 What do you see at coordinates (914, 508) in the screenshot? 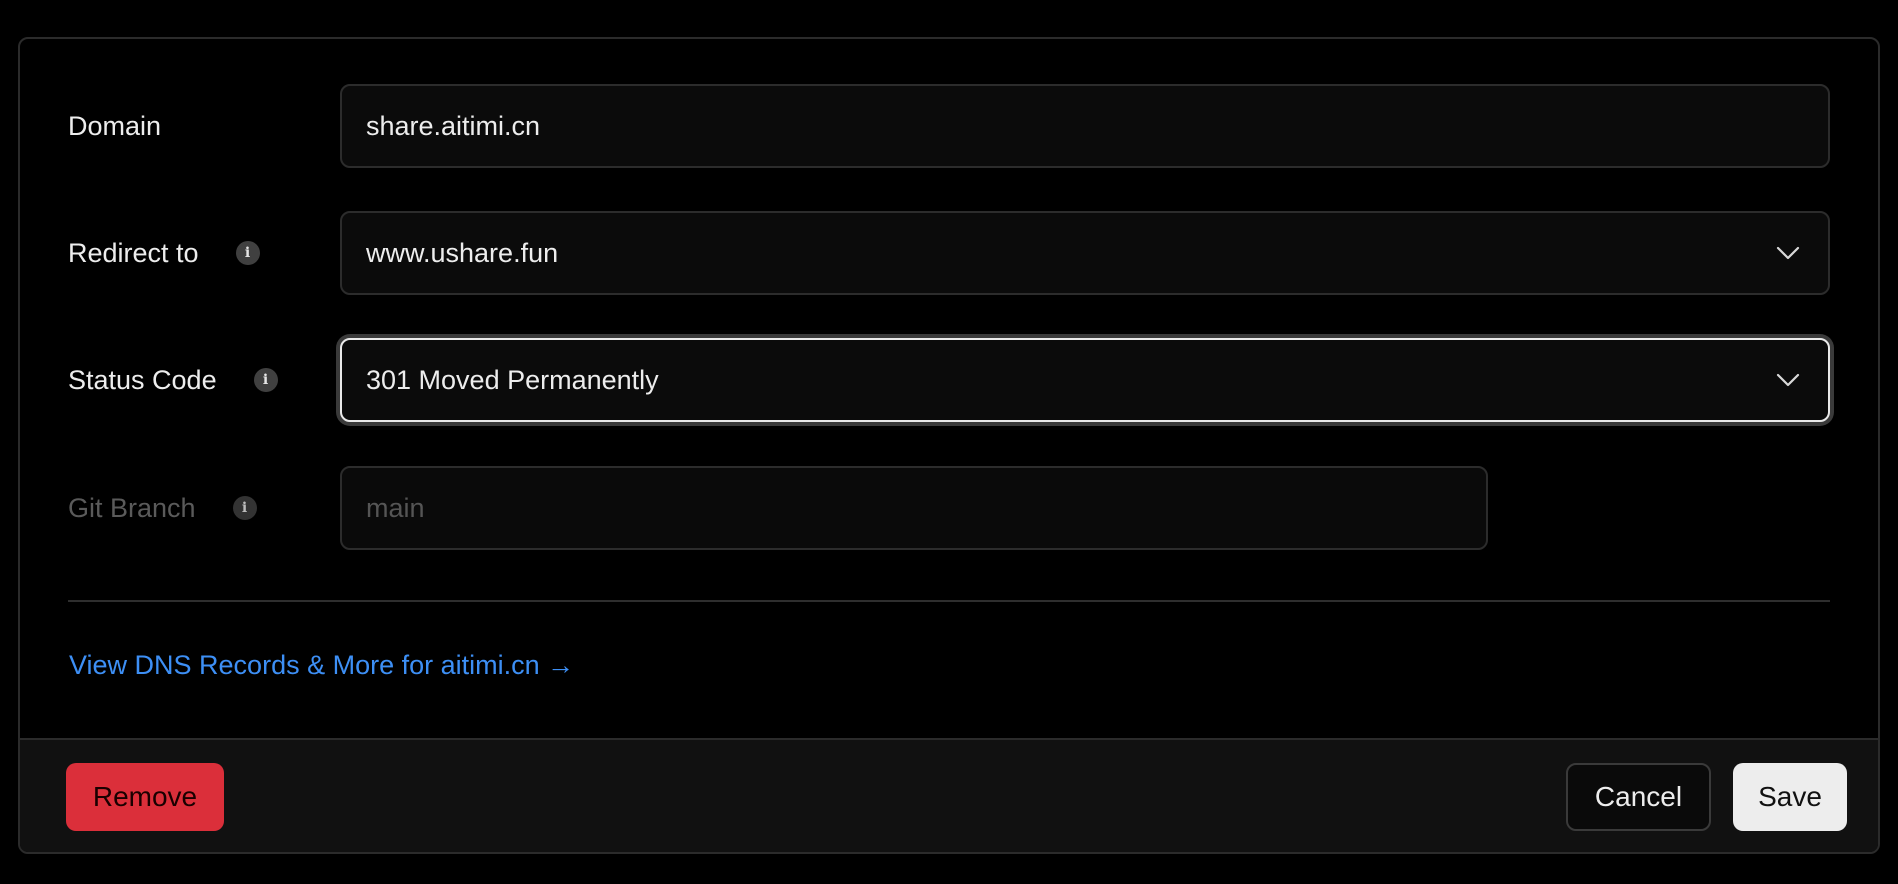
I see `git-branch-field: main` at bounding box center [914, 508].